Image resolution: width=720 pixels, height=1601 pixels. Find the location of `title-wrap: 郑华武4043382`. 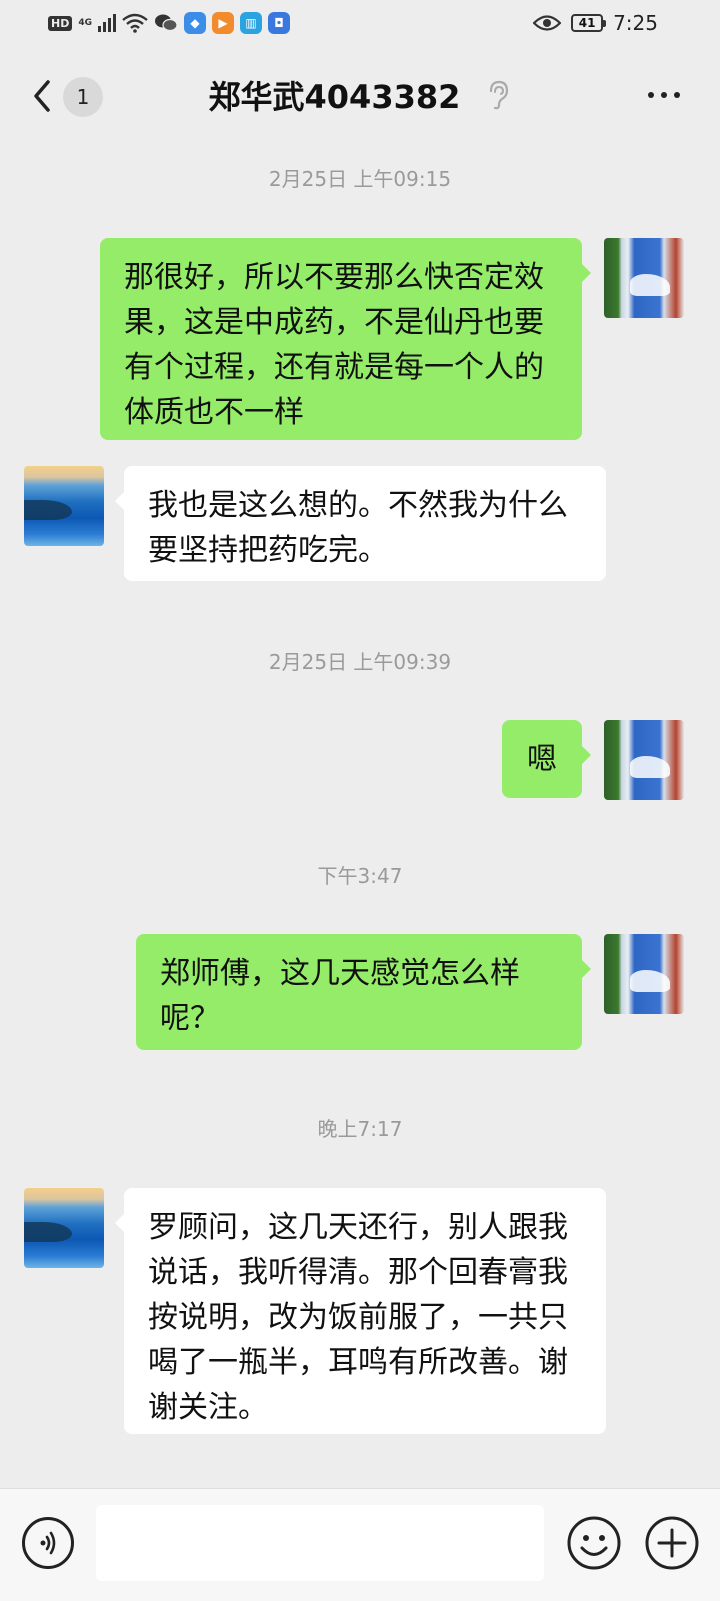

title-wrap: 郑华武4043382 is located at coordinates (360, 95).